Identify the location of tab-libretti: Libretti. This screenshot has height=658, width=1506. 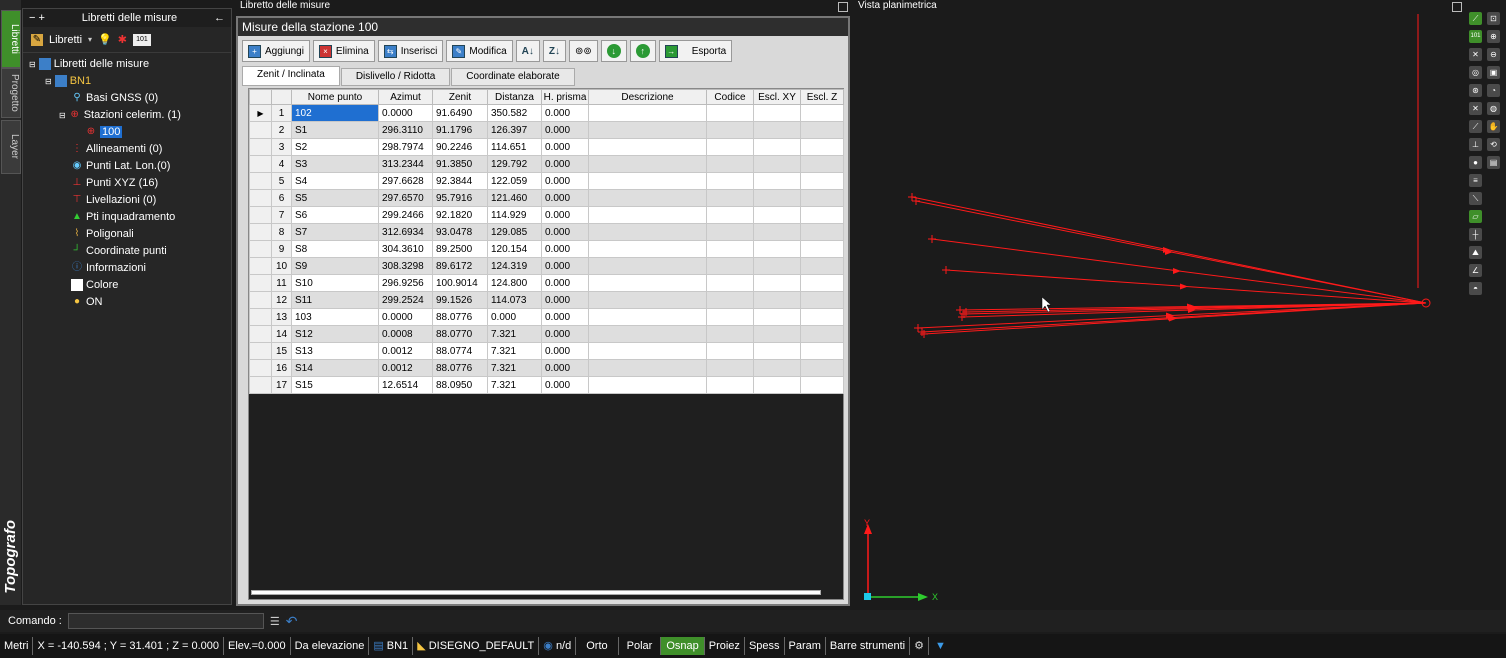
(11, 39).